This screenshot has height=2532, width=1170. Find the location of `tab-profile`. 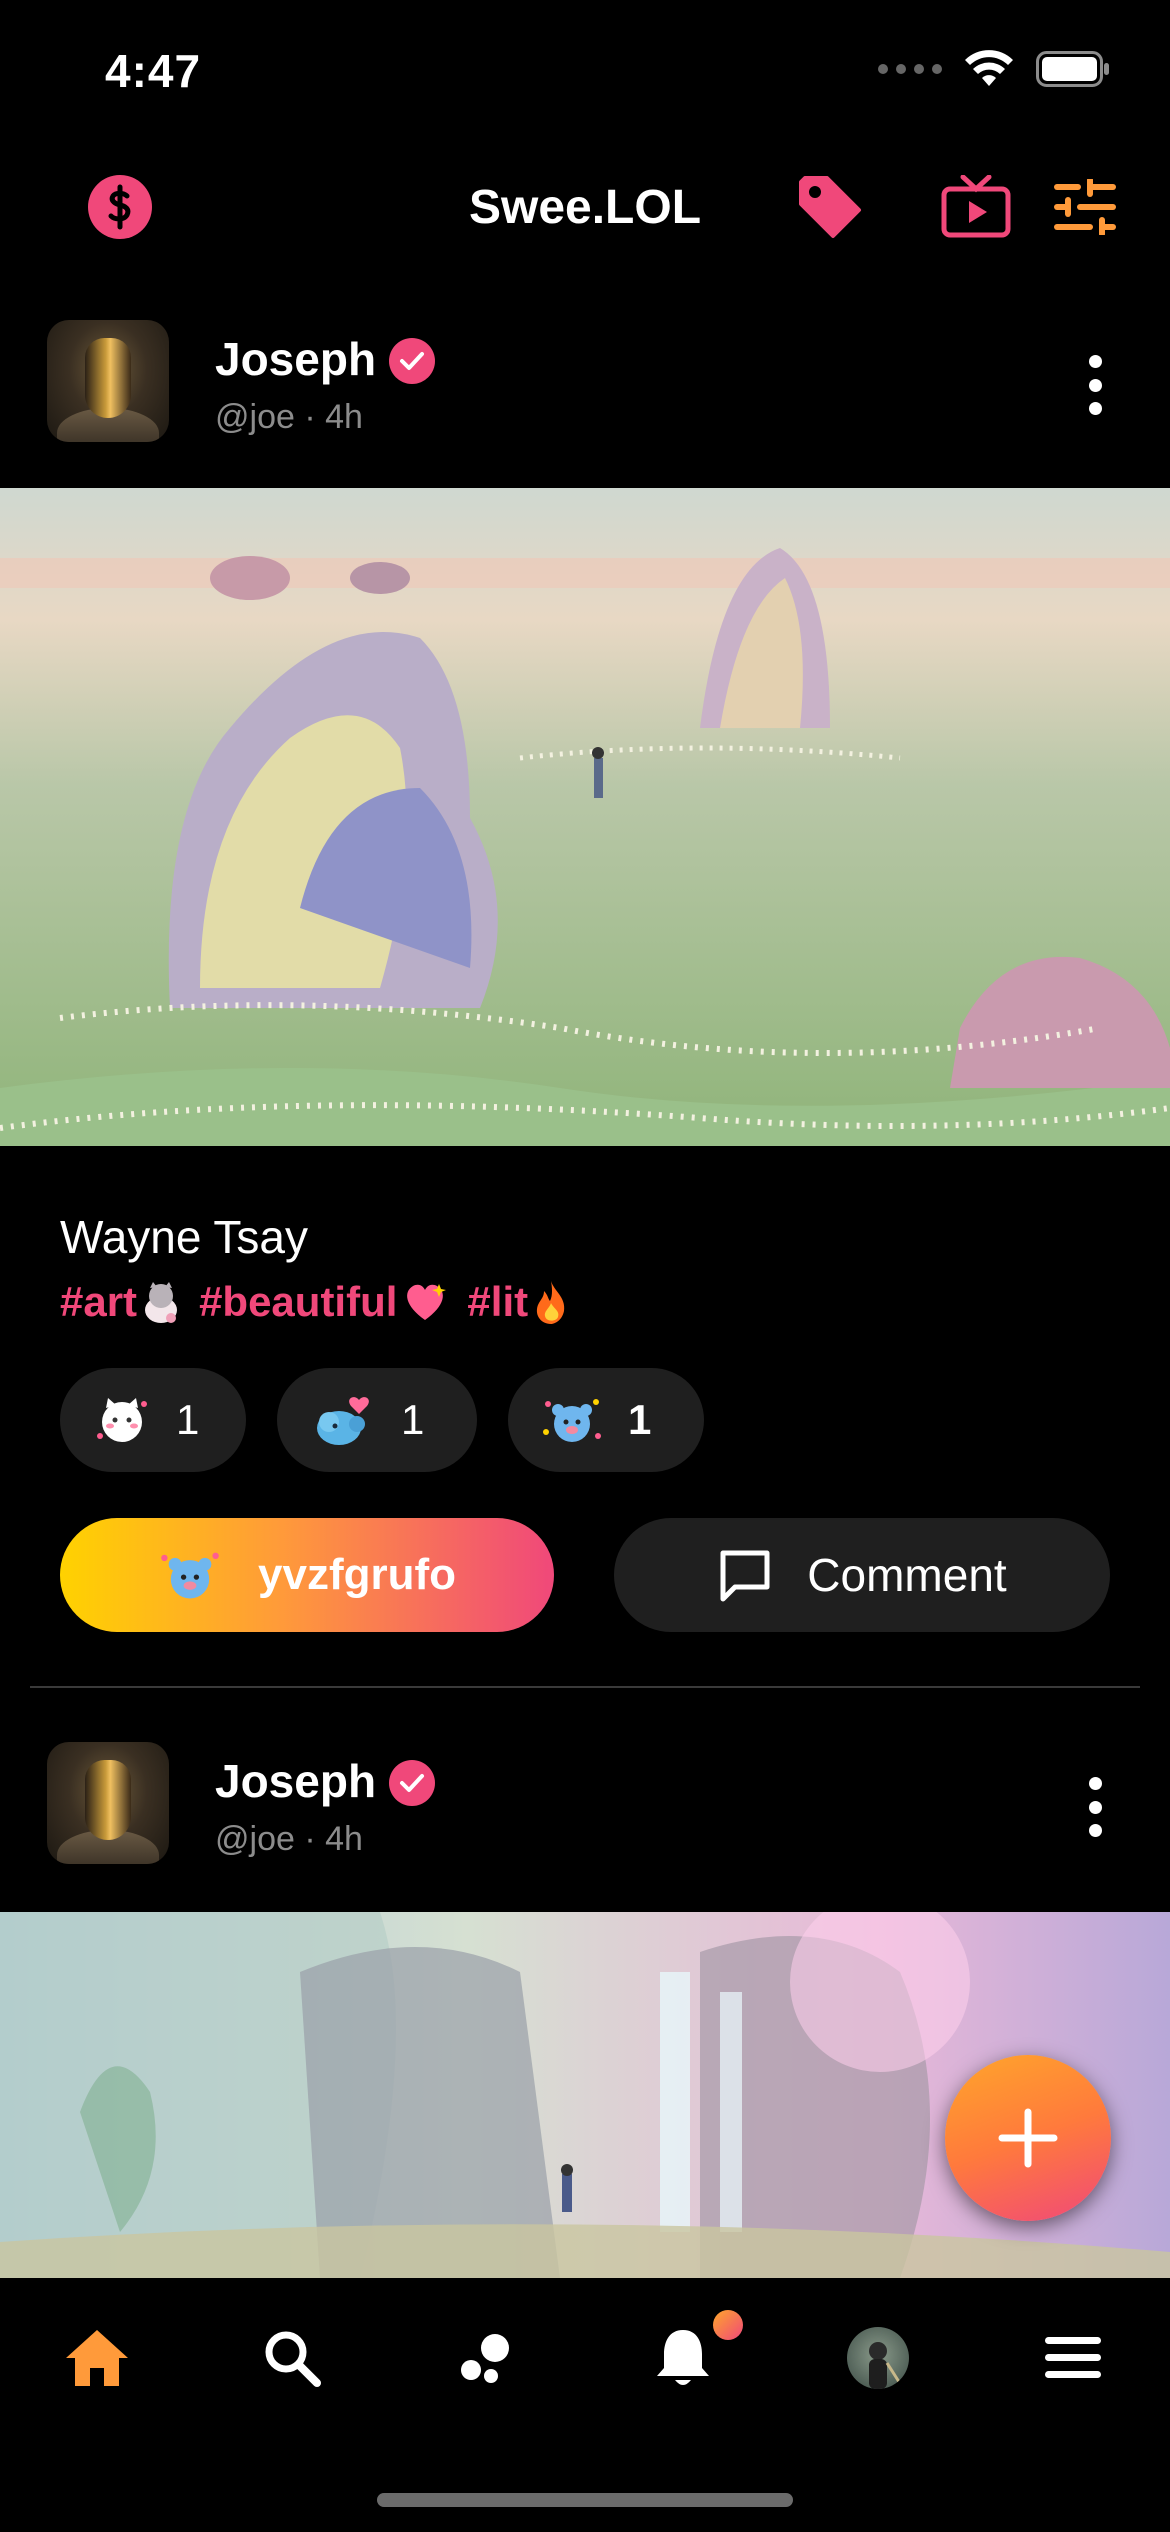

tab-profile is located at coordinates (878, 2358).